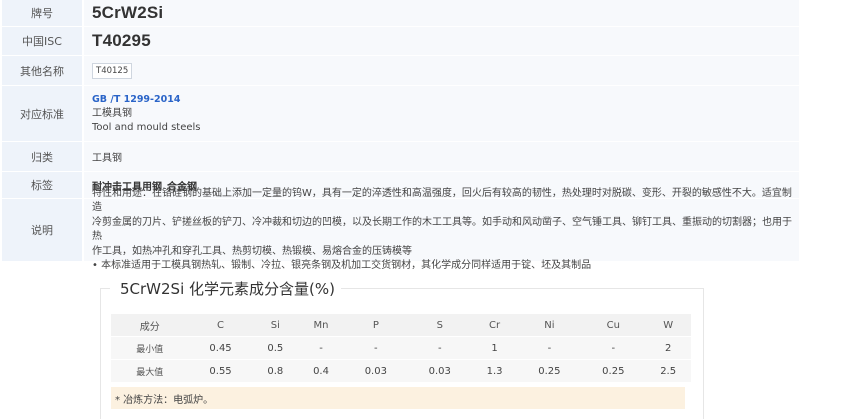 The height and width of the screenshot is (419, 859). I want to click on other-names-label: 其他名称, so click(43, 70).